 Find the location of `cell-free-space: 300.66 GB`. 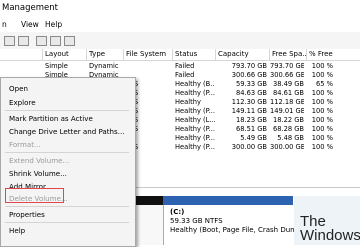

cell-free-space: 300.66 GB is located at coordinates (287, 75).